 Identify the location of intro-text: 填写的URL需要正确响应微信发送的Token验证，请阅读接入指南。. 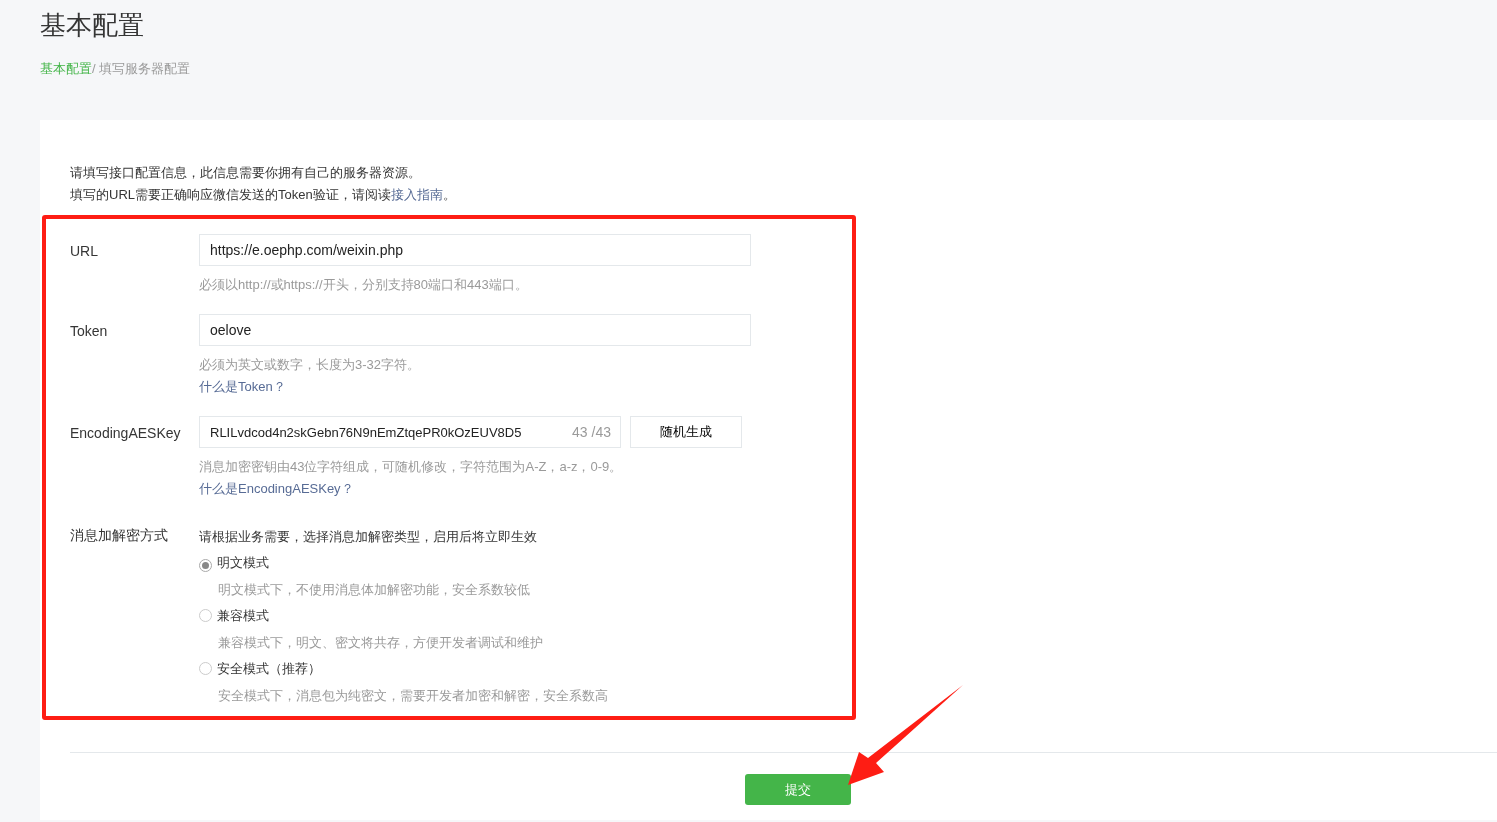
(263, 195).